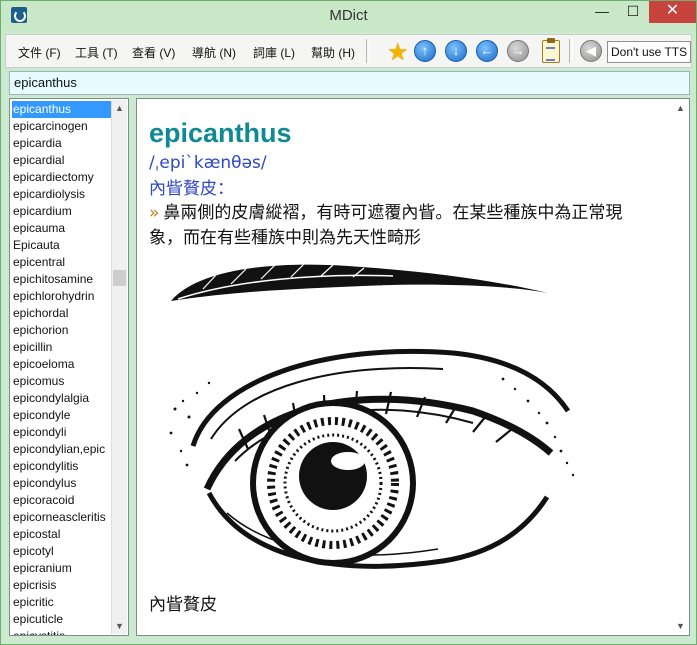  I want to click on word-list-item: epicoeloma, so click(61, 364).